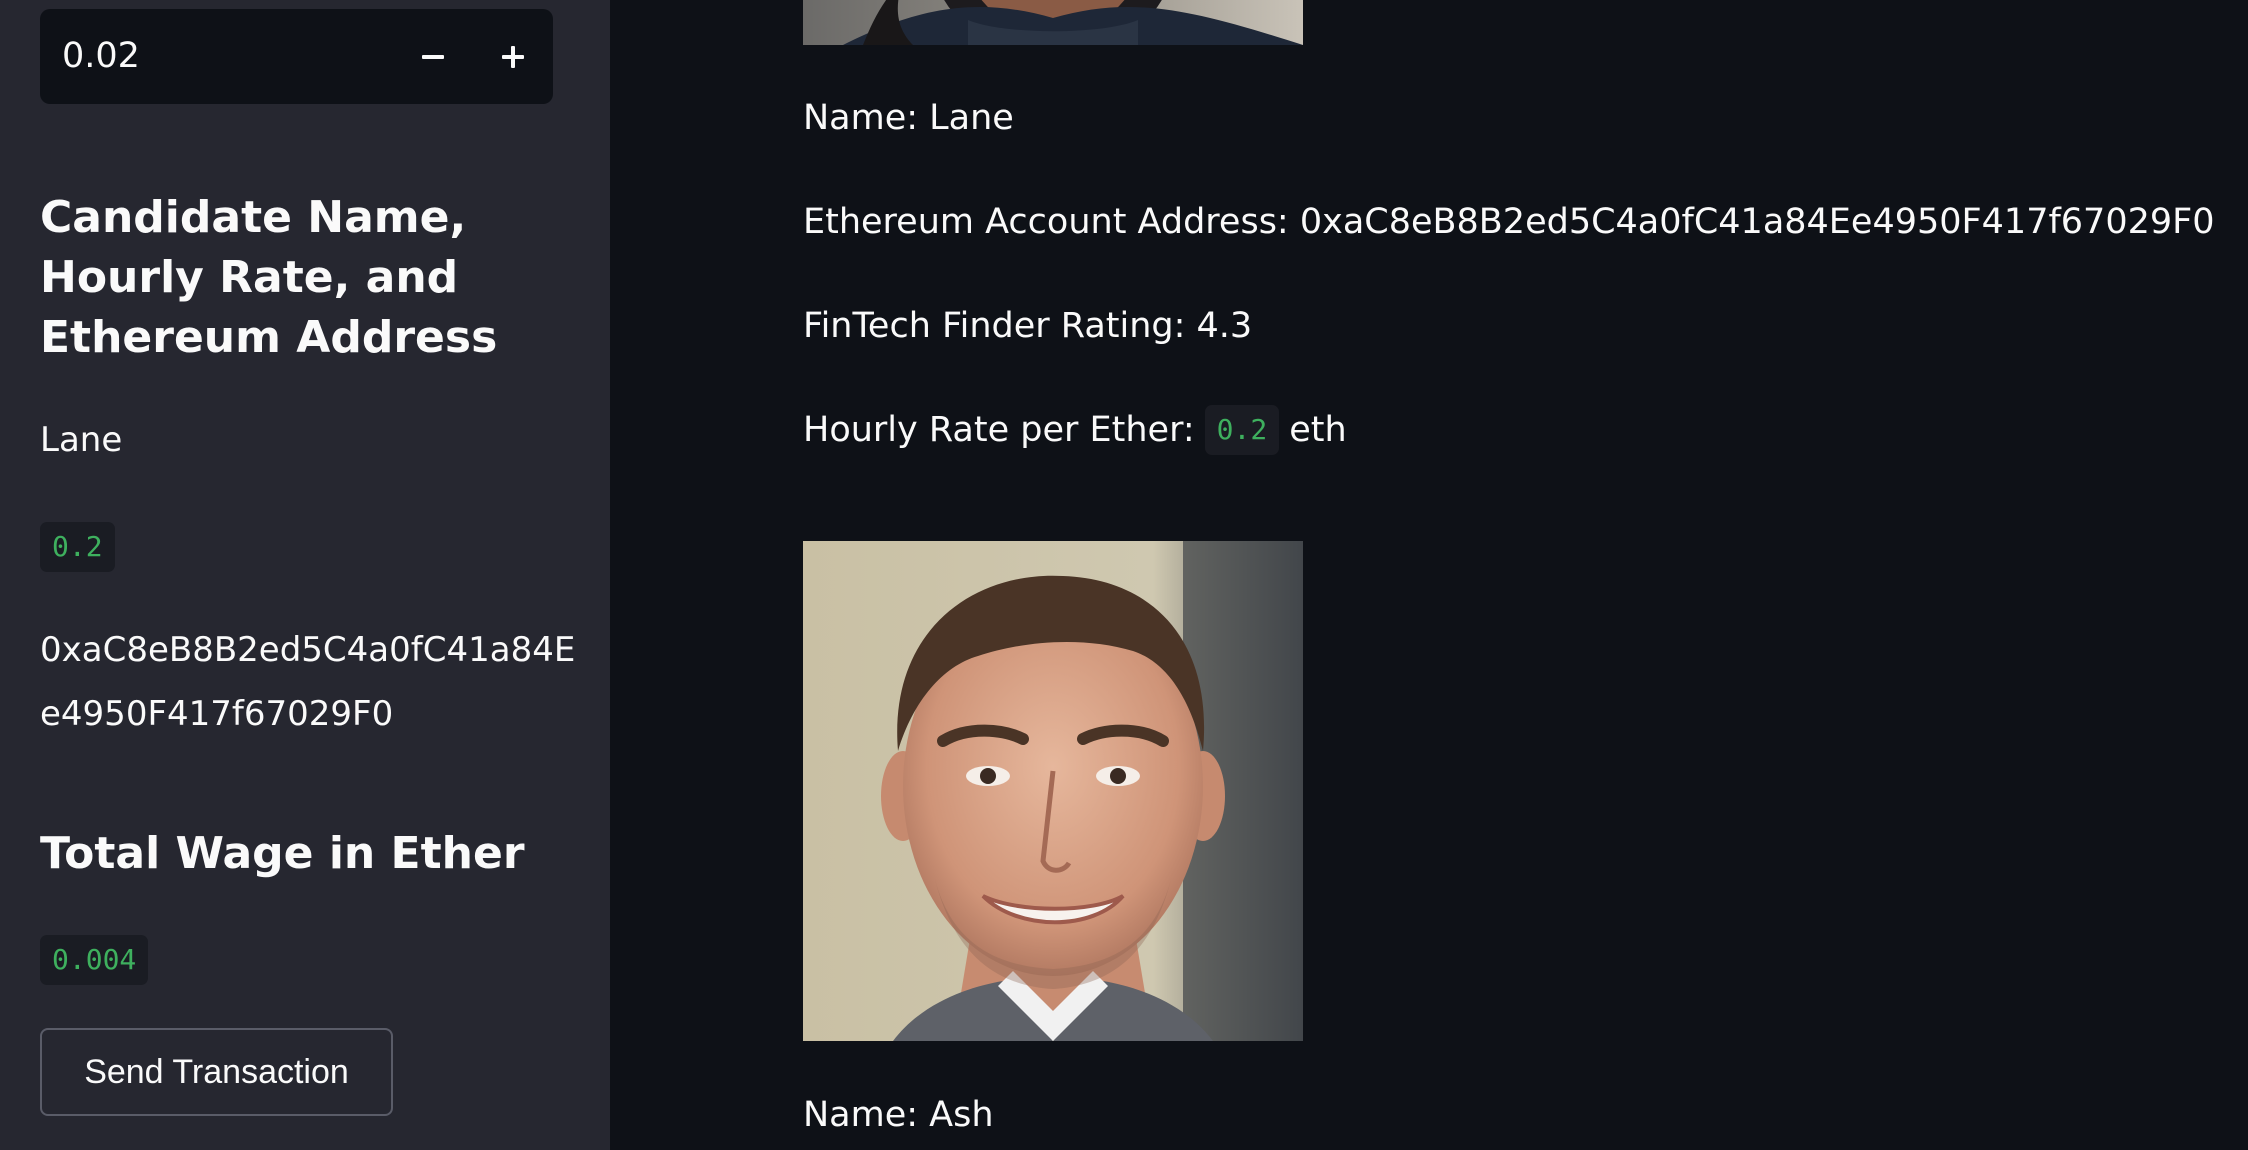 The height and width of the screenshot is (1150, 2248). I want to click on candidate-name-line: Name: Lane, so click(908, 118).